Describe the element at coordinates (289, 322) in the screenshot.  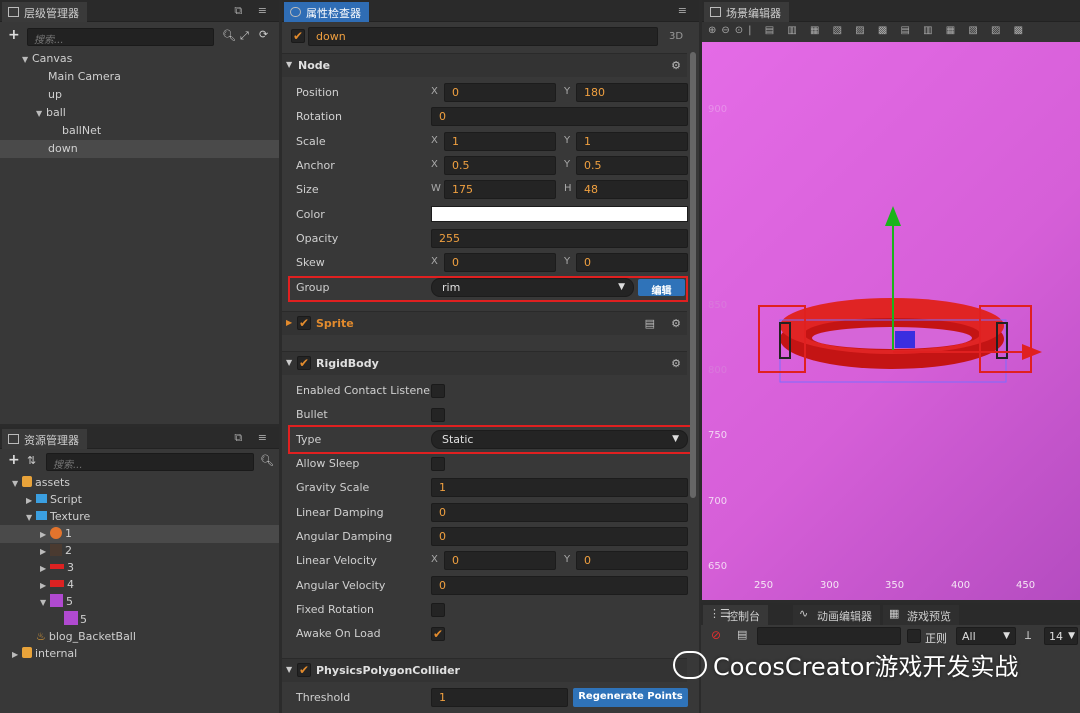
I see `collapse-arrow-icon: ▶` at that location.